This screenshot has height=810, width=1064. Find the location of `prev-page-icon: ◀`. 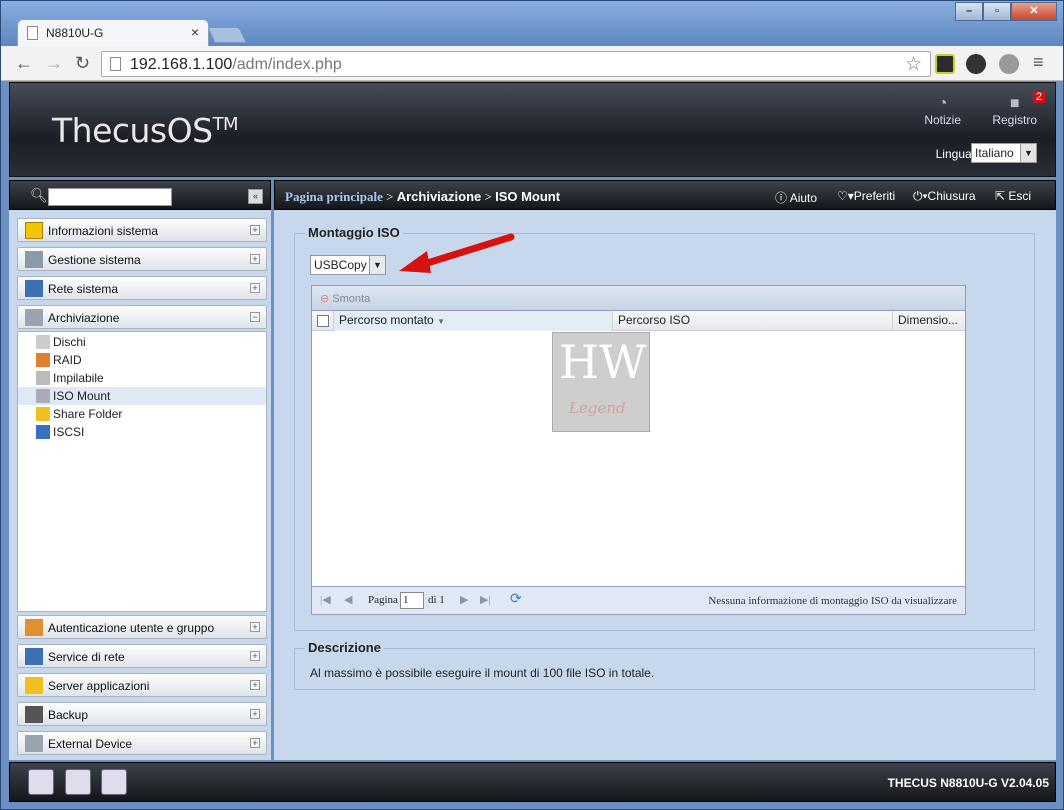

prev-page-icon: ◀ is located at coordinates (348, 599).